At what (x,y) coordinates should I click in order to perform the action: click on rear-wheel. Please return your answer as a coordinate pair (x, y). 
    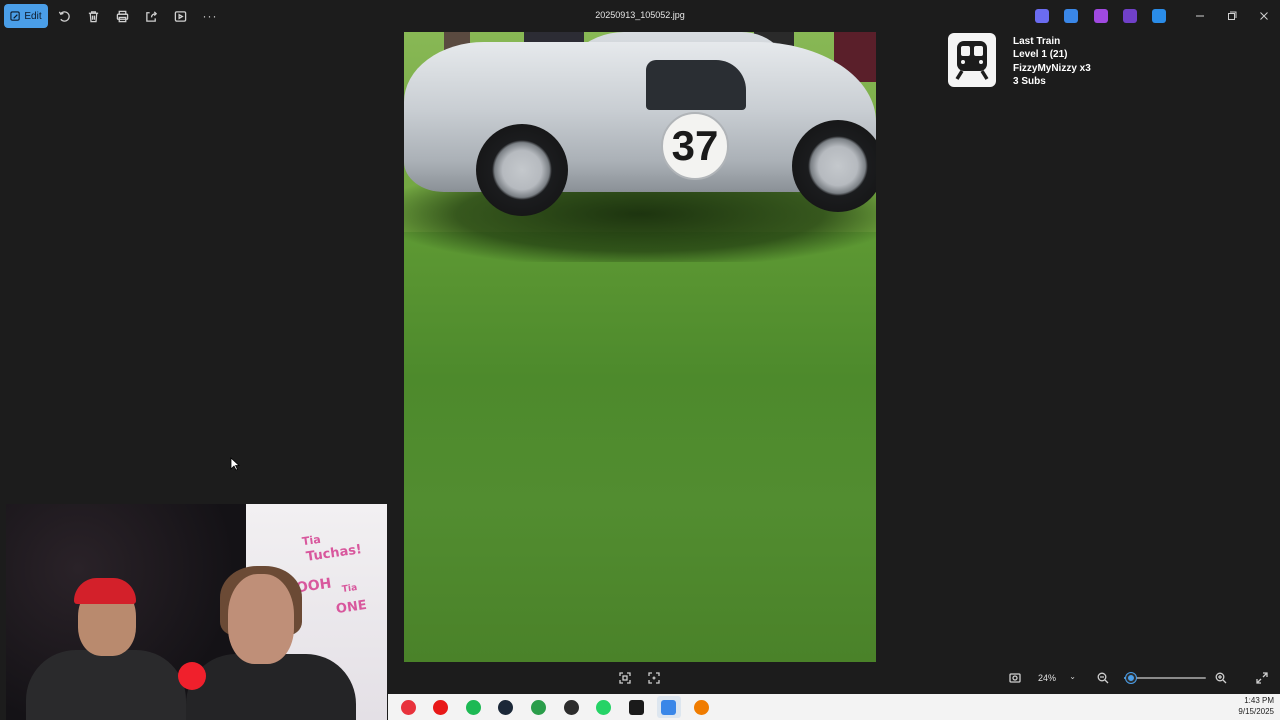
    Looking at the image, I should click on (834, 166).